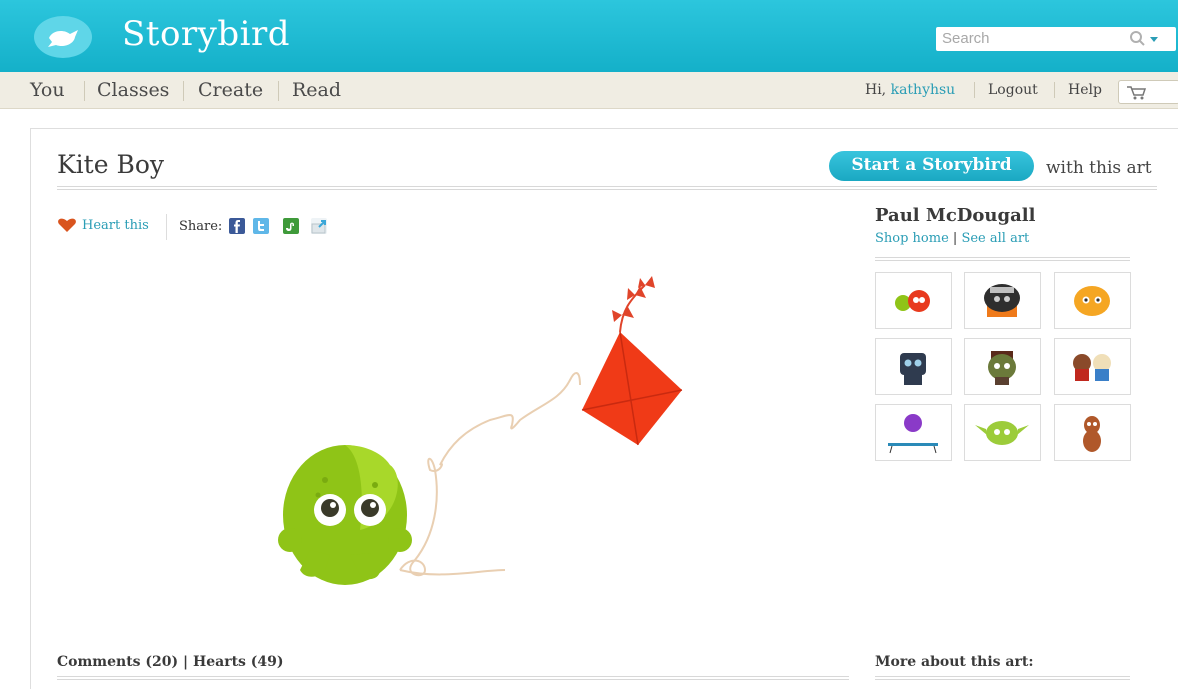 Image resolution: width=1178 pixels, height=689 pixels. I want to click on twitter-icon, so click(261, 226).